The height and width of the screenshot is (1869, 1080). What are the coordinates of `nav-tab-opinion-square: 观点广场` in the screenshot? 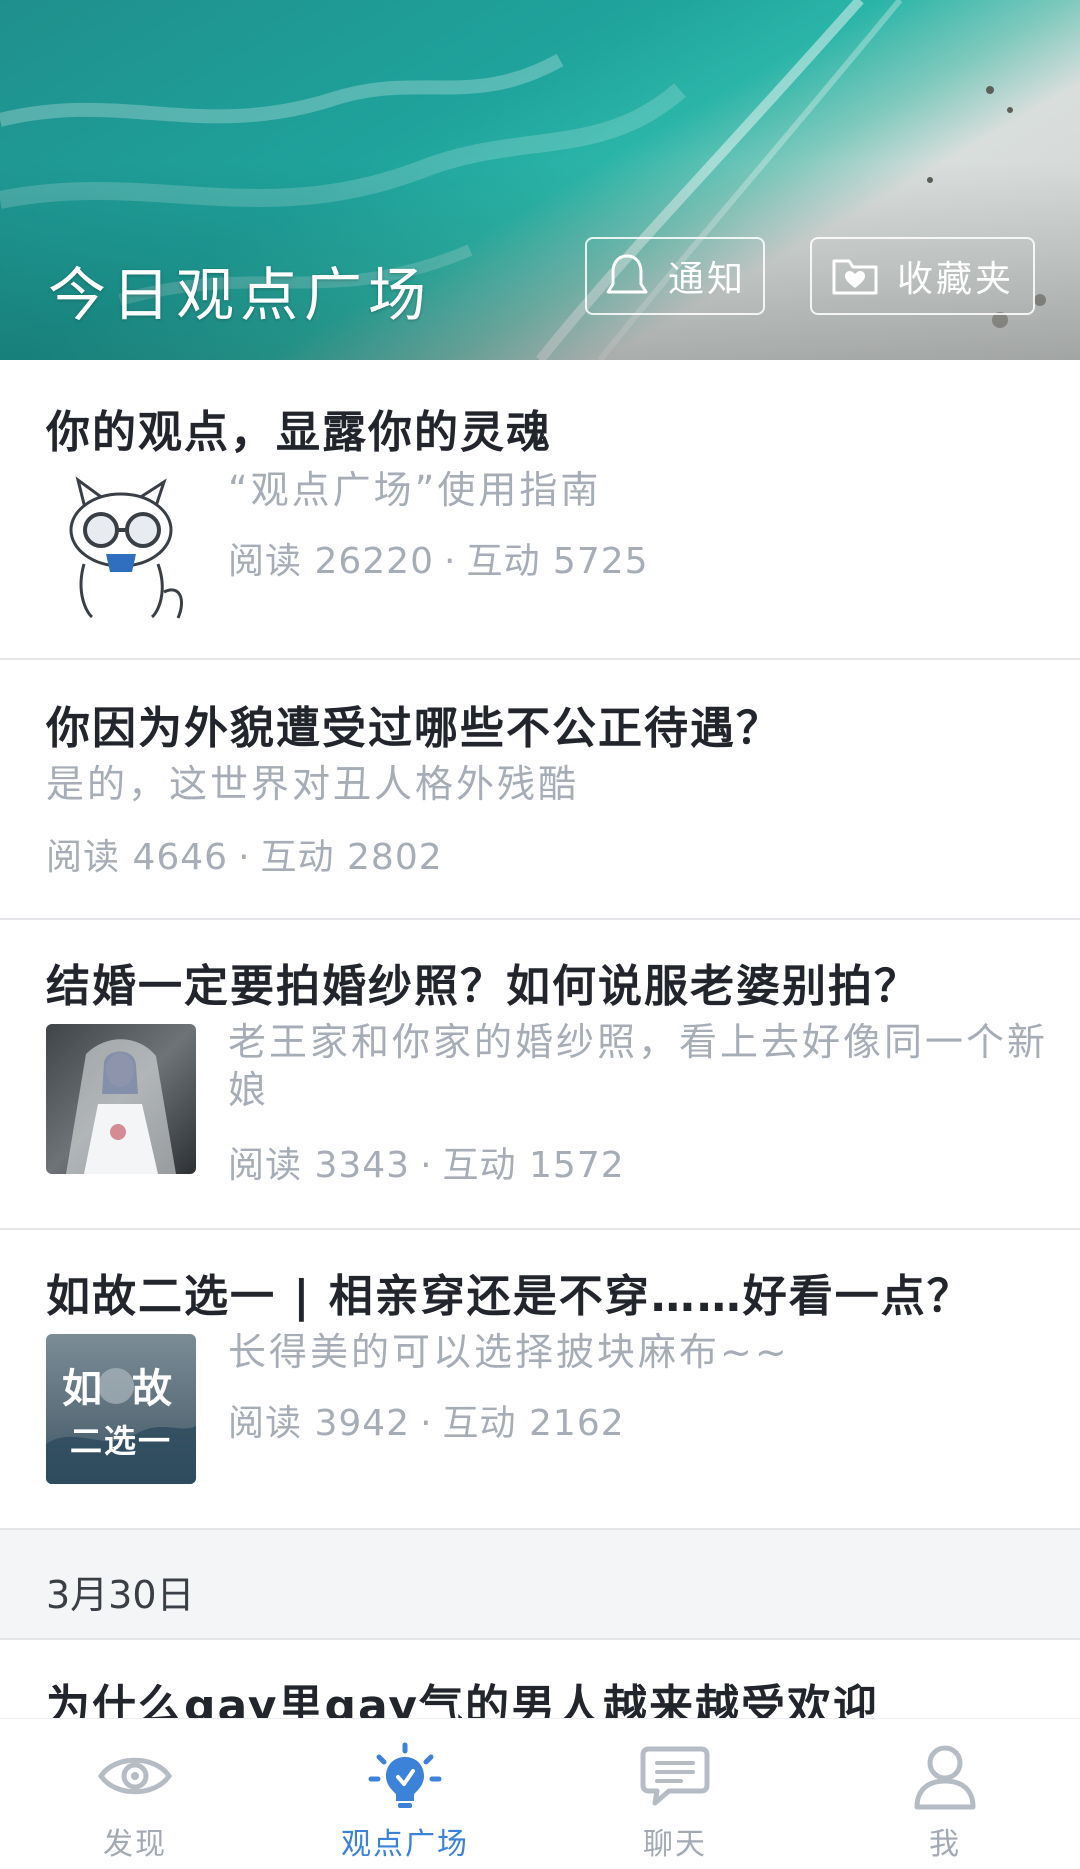 It's located at (405, 1794).